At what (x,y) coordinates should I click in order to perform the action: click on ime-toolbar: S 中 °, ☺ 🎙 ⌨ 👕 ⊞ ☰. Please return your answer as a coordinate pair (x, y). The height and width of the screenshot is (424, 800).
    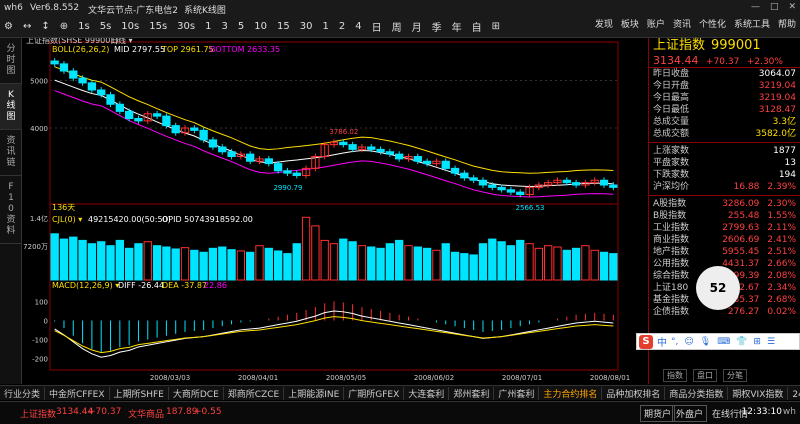
    Looking at the image, I should click on (718, 341).